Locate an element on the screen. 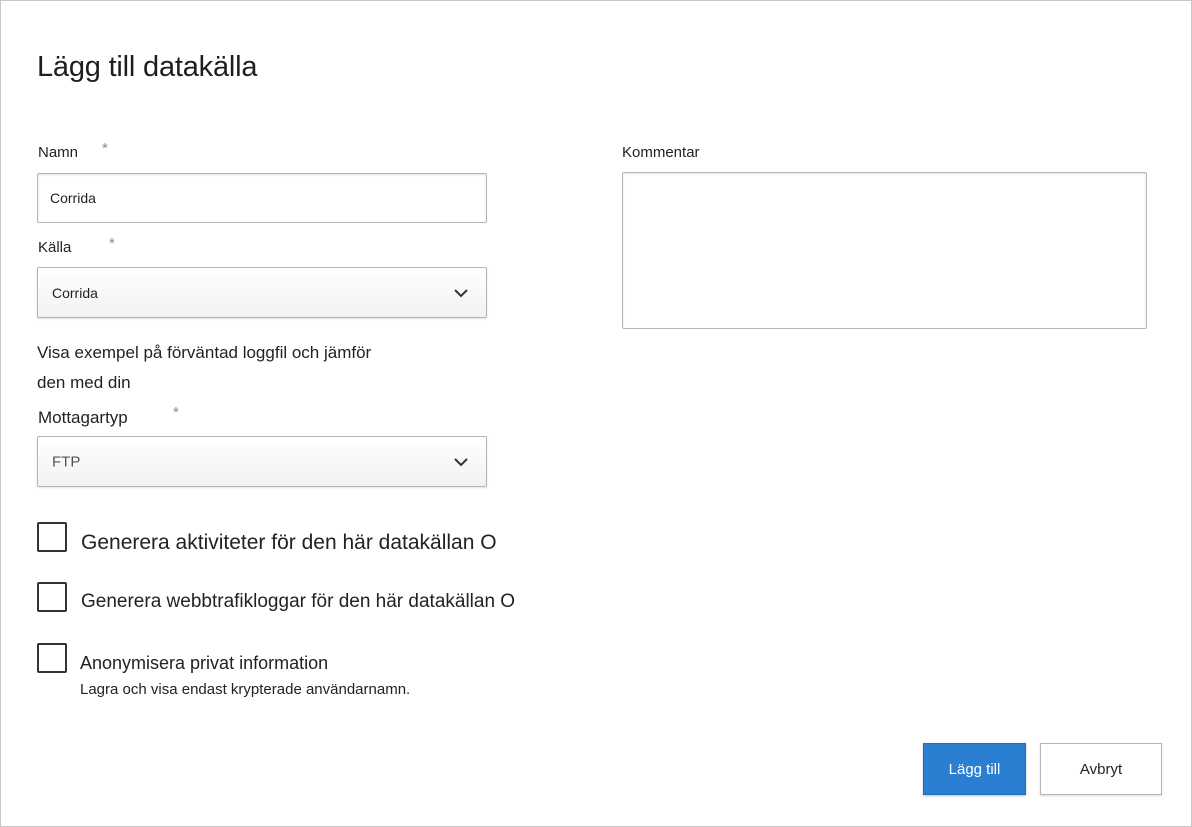 The image size is (1192, 827). generate-activities-checkbox is located at coordinates (52, 537).